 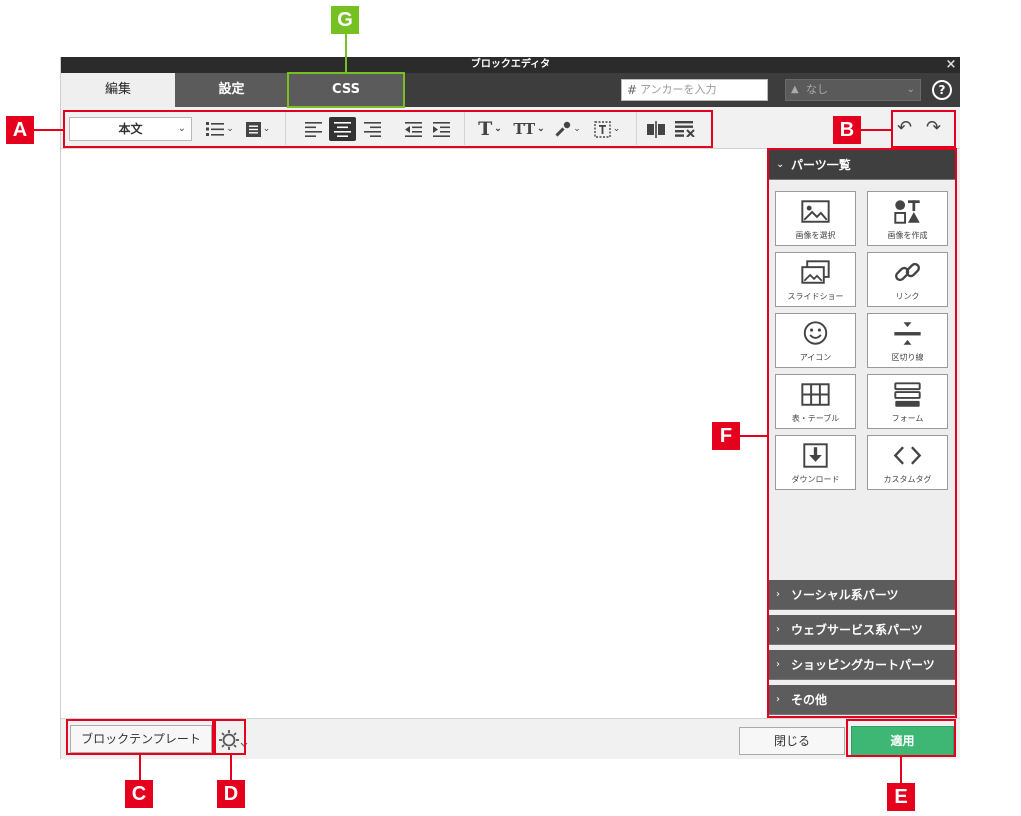 I want to click on outdent-button, so click(x=413, y=129).